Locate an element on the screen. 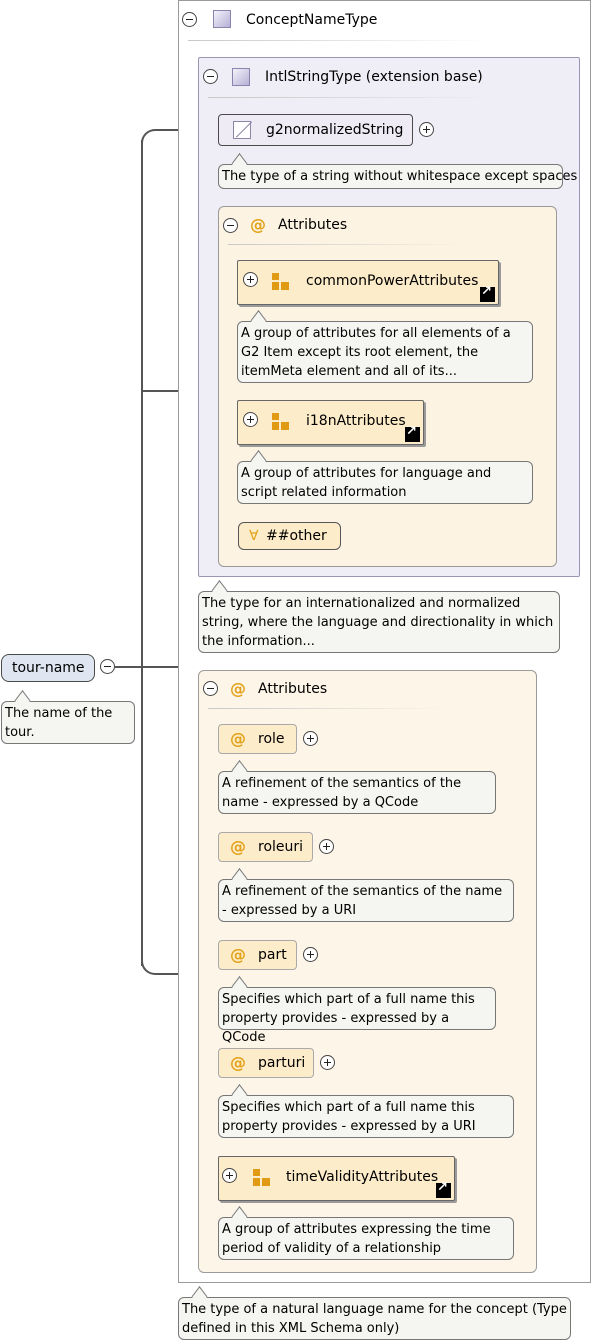 The width and height of the screenshot is (593, 1344). attribute-group-name: timeValidityAttributes is located at coordinates (362, 1177).